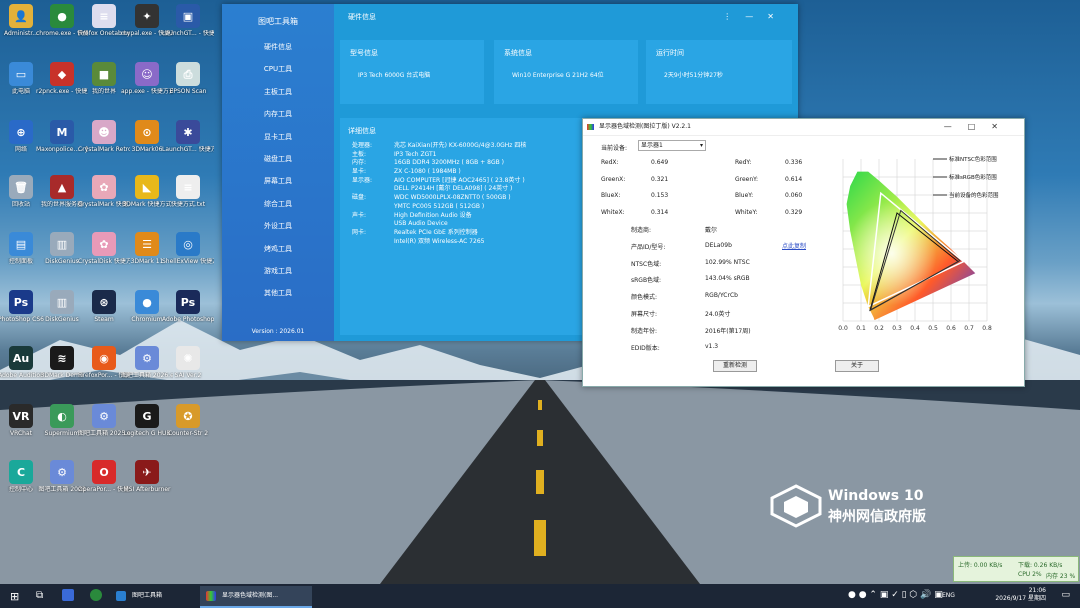 This screenshot has width=1080, height=608. Describe the element at coordinates (672, 145) in the screenshot. I see `device-select: 显示器1 ▾` at that location.